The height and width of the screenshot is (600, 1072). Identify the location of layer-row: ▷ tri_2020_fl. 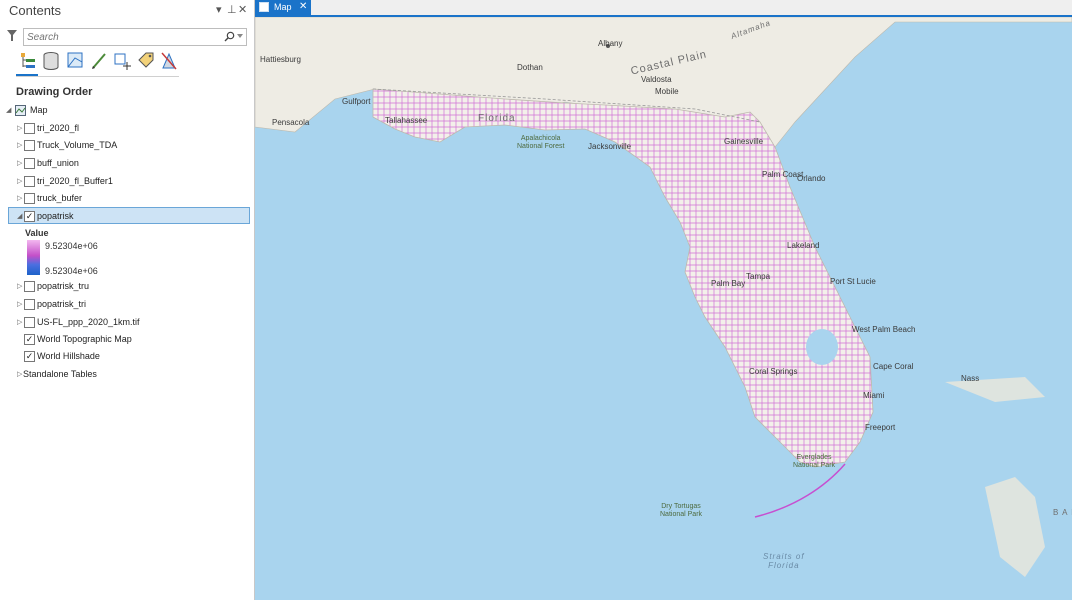
(127, 128).